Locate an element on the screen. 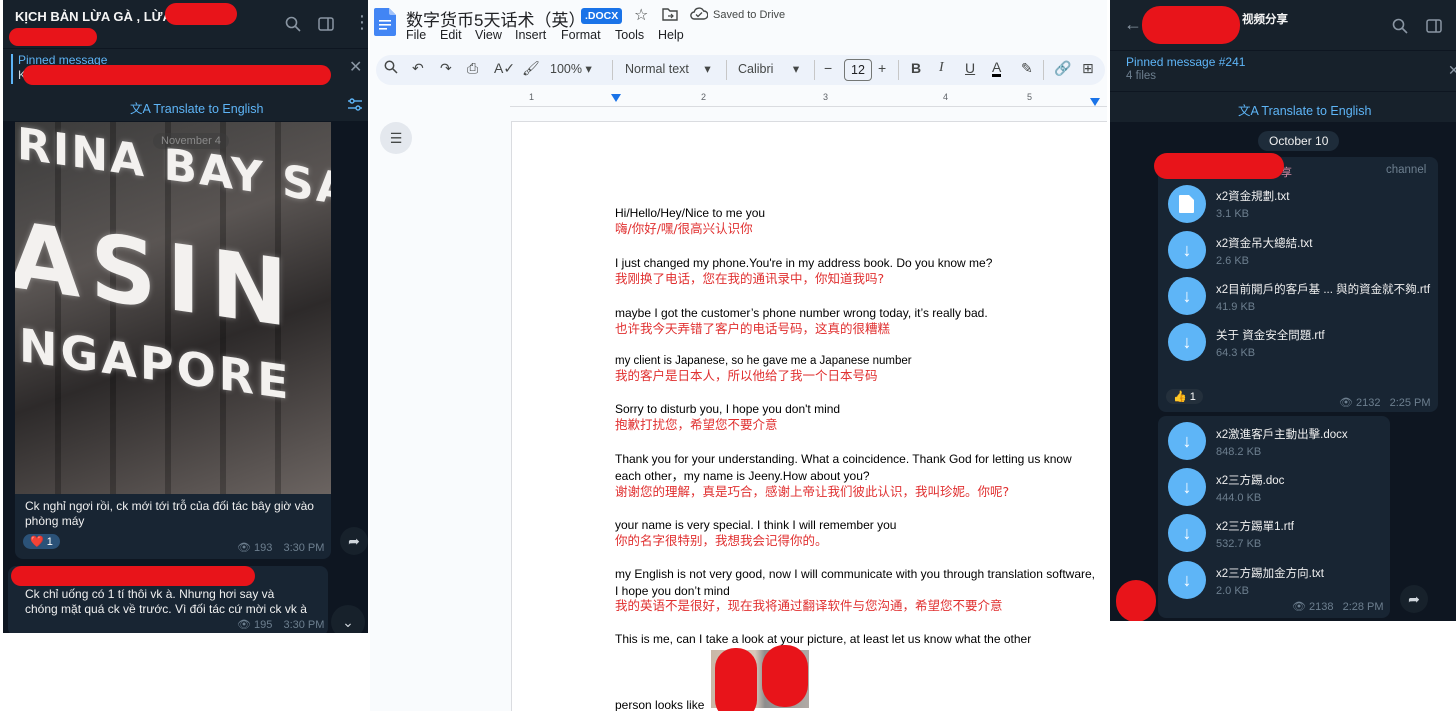 This screenshot has width=1456, height=721. casino-photo: RINA BAY SA ASIN NGAPORE is located at coordinates (173, 308).